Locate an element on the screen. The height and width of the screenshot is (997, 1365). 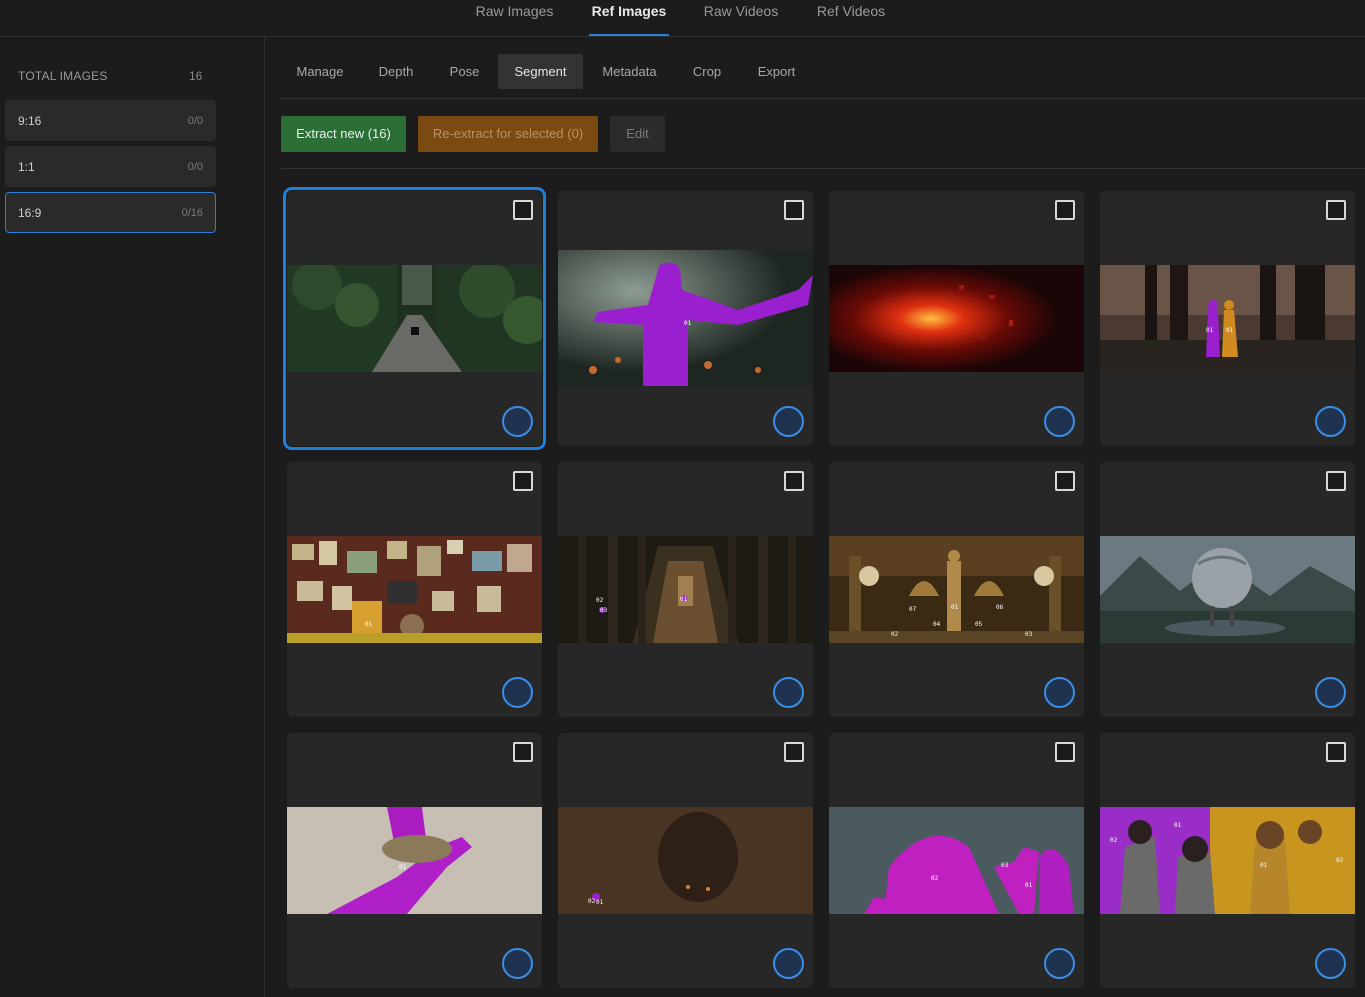
tab-ref-videos: Ref Videos is located at coordinates (851, 18).